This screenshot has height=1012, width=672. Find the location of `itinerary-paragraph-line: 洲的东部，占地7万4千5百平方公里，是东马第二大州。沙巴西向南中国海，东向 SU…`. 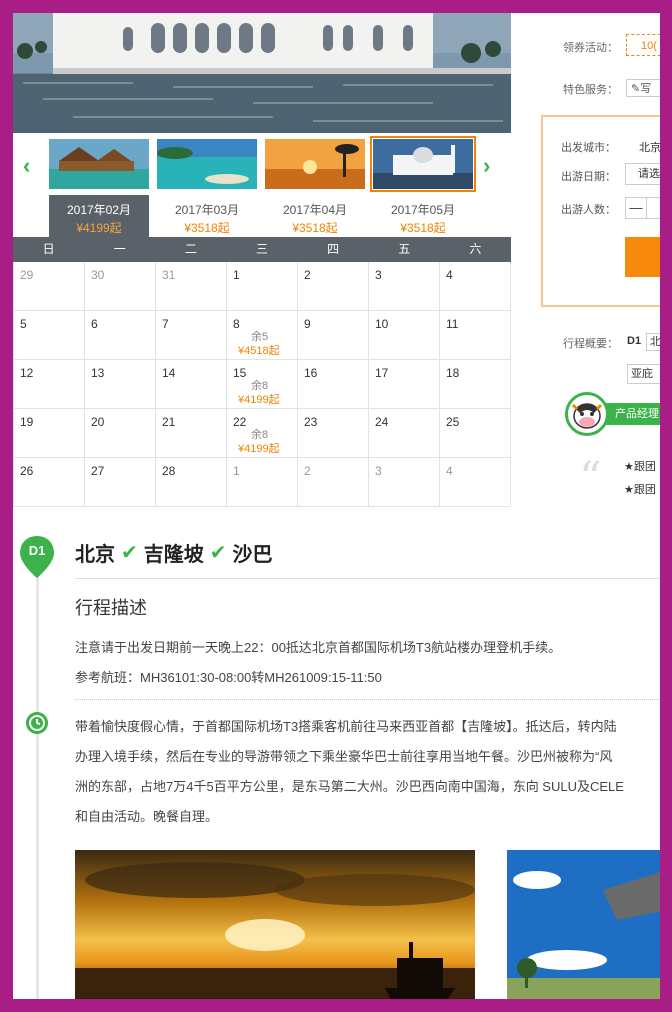

itinerary-paragraph-line: 洲的东部，占地7万4千5百平方公里，是东马第二大州。沙巴西向南中国海，东向 SU… is located at coordinates (349, 786).